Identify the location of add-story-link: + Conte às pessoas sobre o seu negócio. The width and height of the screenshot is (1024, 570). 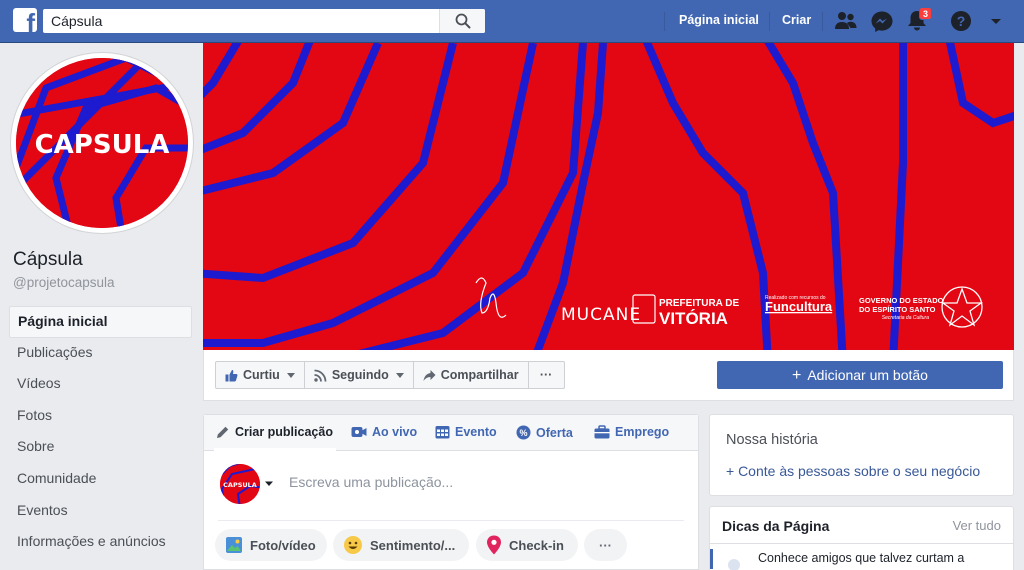
(853, 471).